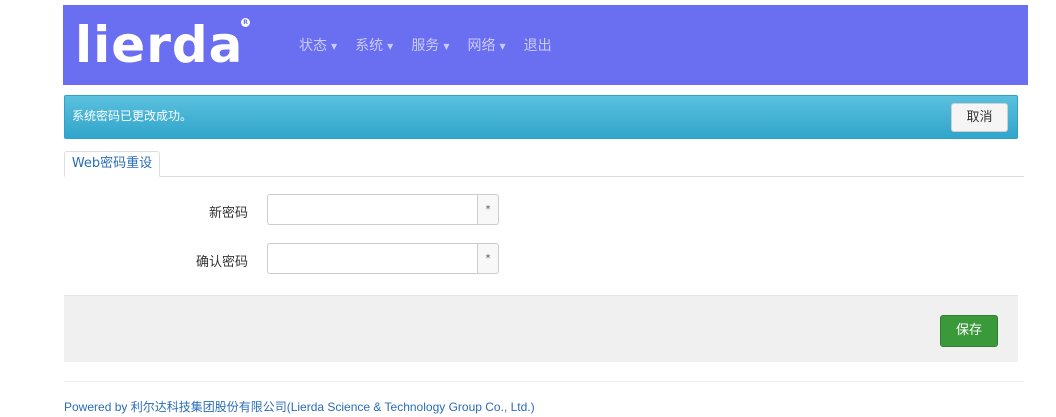 Image resolution: width=1056 pixels, height=417 pixels. I want to click on menu-item-logout-label: 退出, so click(537, 46).